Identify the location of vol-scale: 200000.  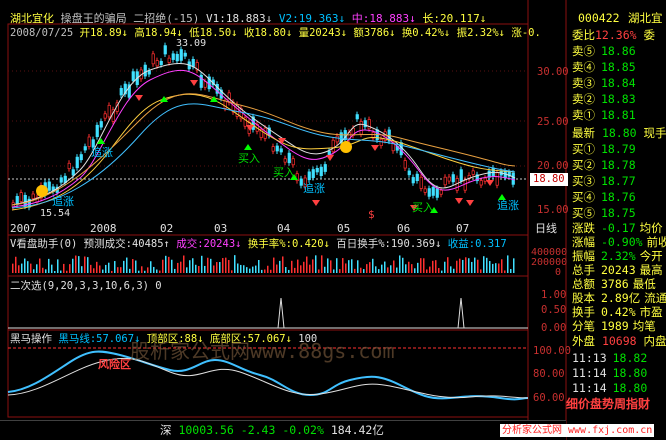
(549, 262).